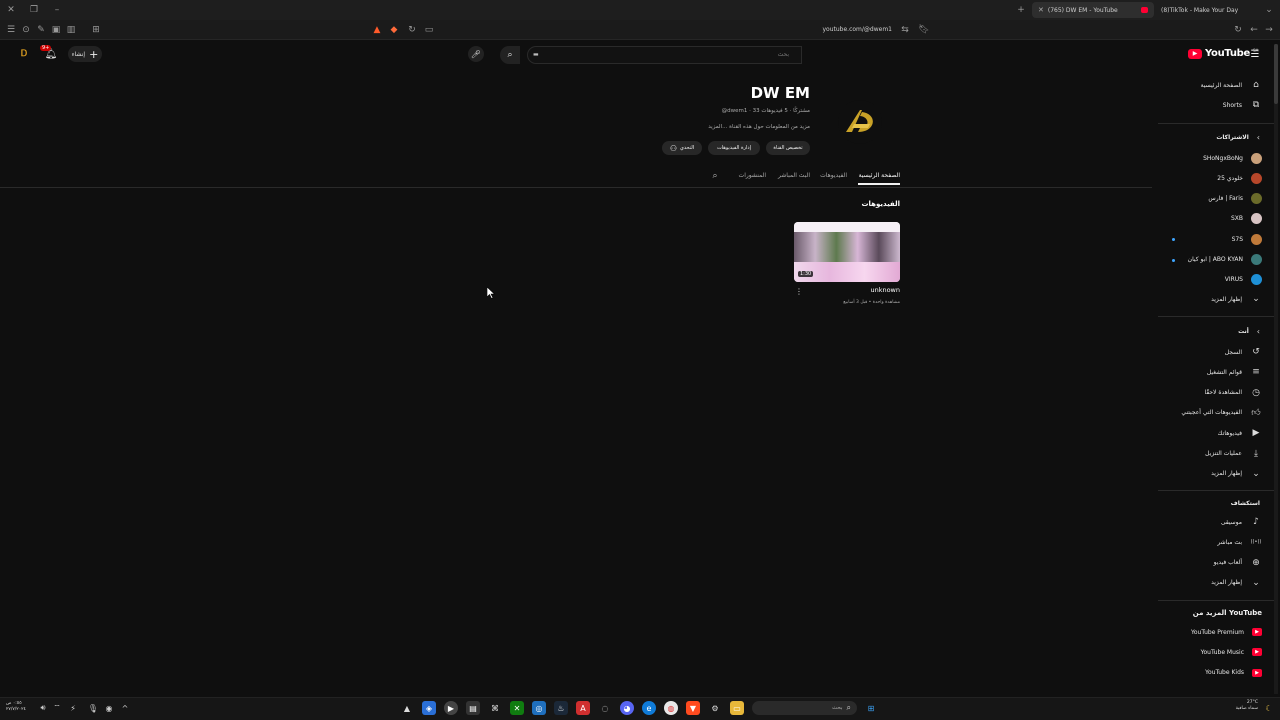  I want to click on sidebar-explore-item: ألعاب فيديو ⊕, so click(1238, 563).